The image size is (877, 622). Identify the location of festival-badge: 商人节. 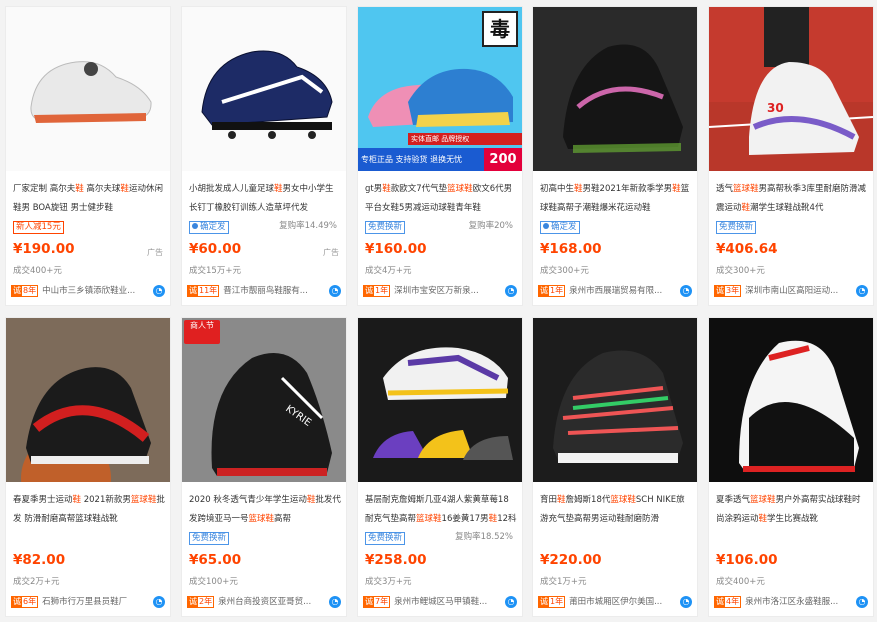
(202, 332).